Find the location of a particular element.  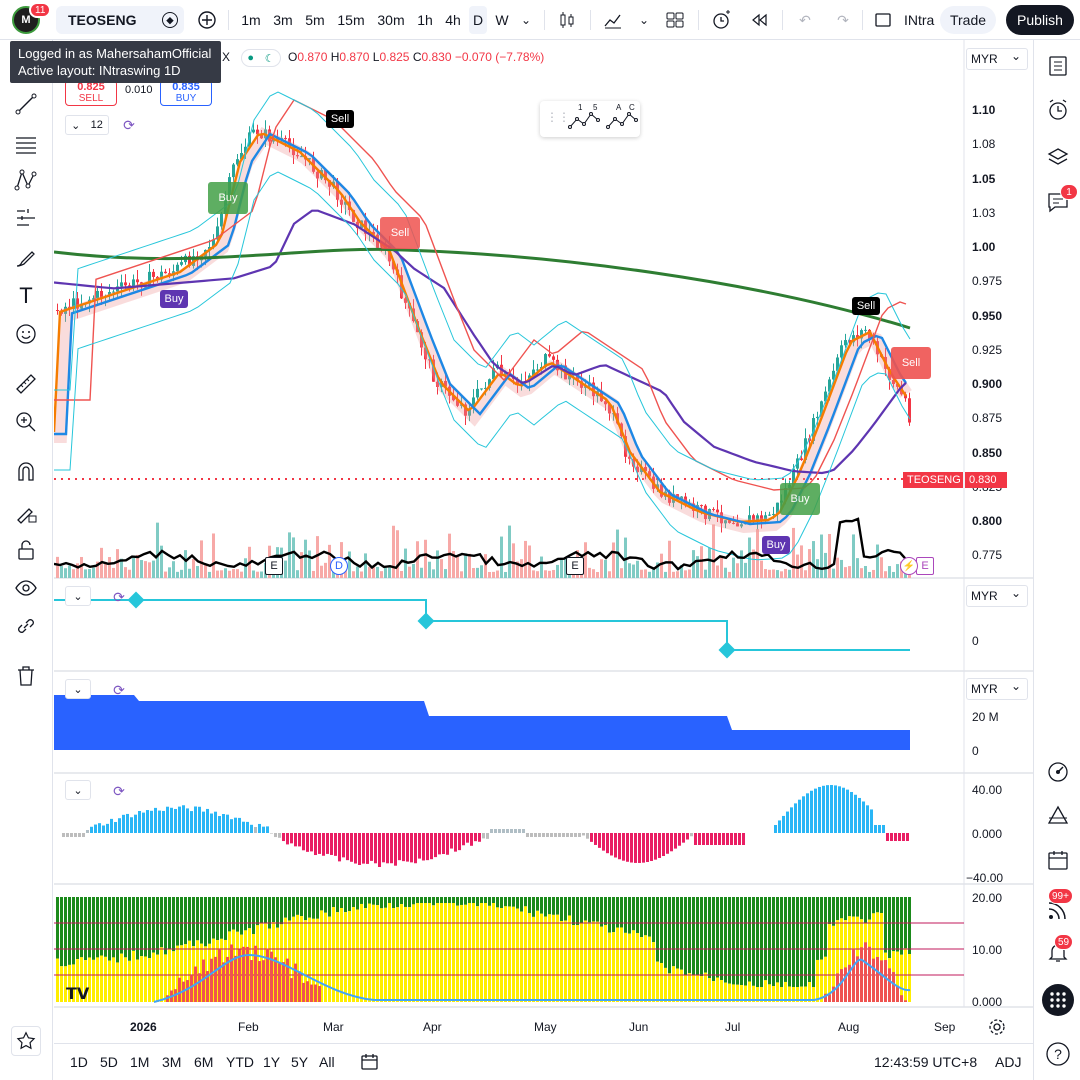

sync-icon: ⟳ is located at coordinates (129, 125).